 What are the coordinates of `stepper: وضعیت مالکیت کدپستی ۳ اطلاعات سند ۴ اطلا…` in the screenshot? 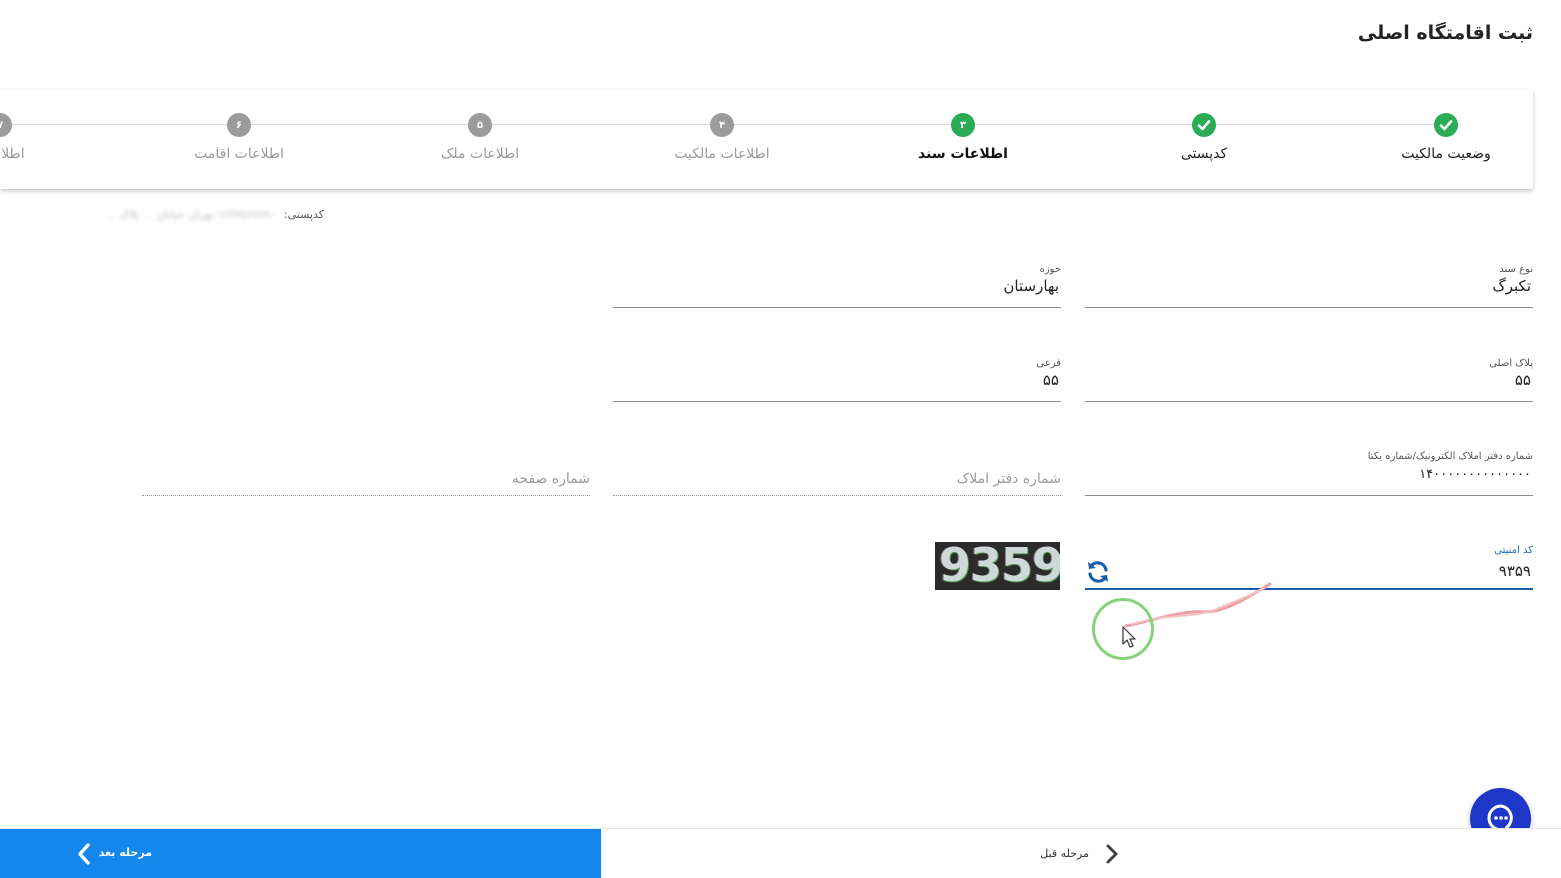 It's located at (766, 139).